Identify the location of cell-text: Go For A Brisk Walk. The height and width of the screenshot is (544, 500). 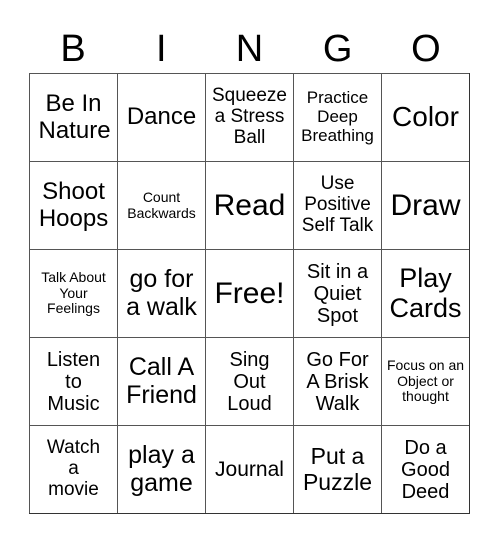
(337, 381).